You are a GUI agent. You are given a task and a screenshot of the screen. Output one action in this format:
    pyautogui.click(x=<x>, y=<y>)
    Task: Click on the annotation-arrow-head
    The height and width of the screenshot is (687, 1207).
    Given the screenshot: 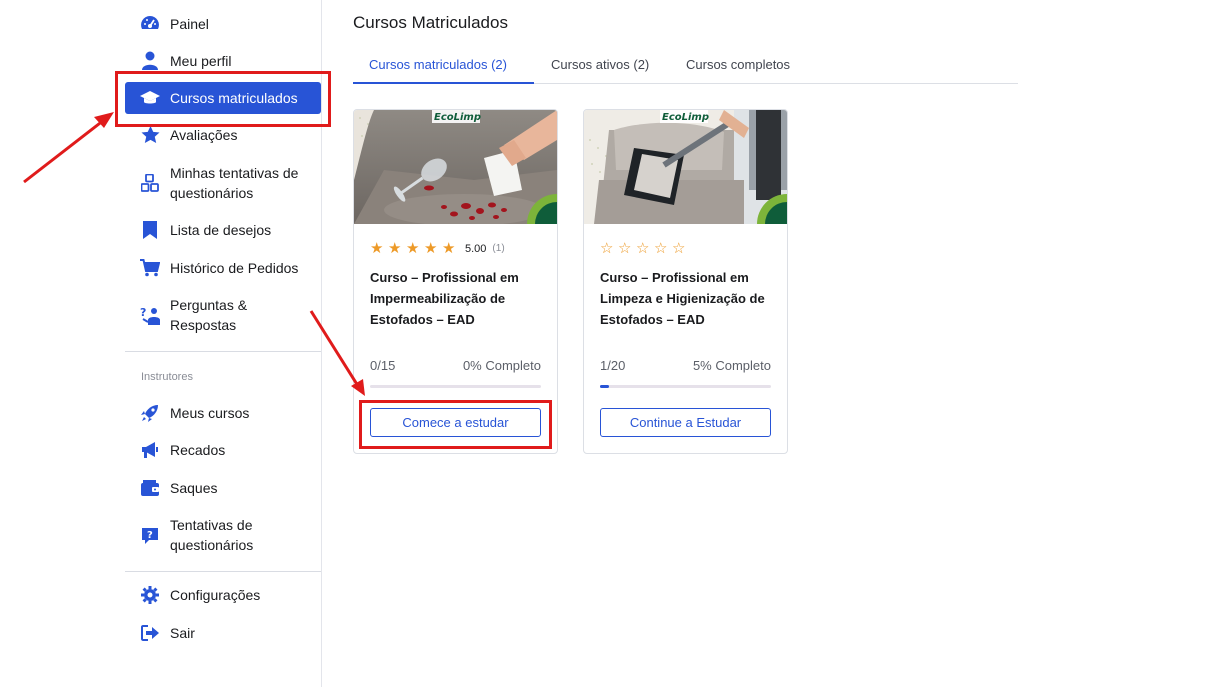 What is the action you would take?
    pyautogui.click(x=358, y=387)
    